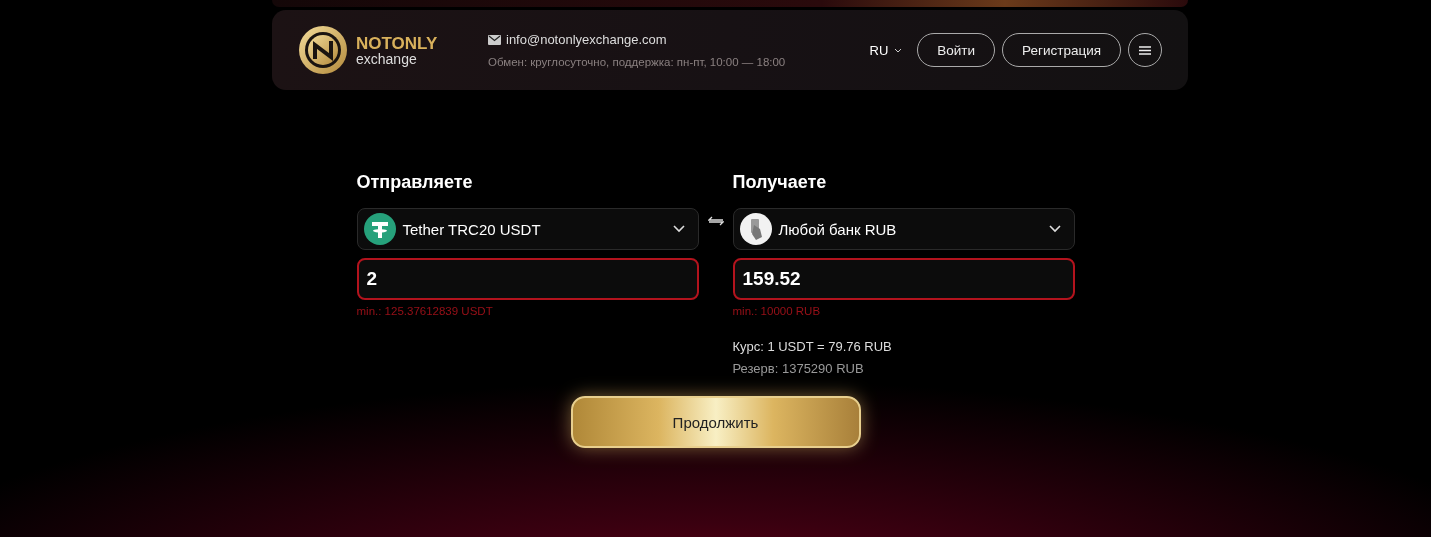  What do you see at coordinates (886, 50) in the screenshot?
I see `language-select: RU` at bounding box center [886, 50].